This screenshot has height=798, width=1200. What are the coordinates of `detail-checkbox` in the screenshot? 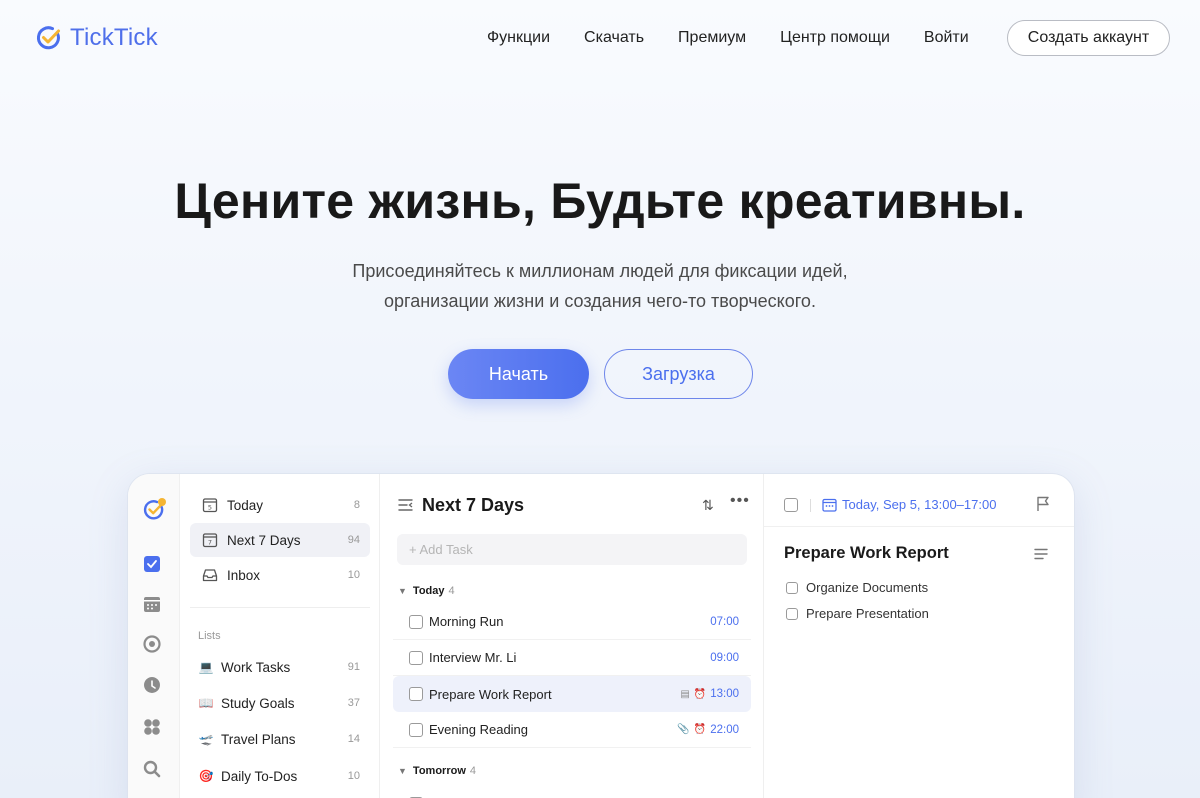 It's located at (791, 505).